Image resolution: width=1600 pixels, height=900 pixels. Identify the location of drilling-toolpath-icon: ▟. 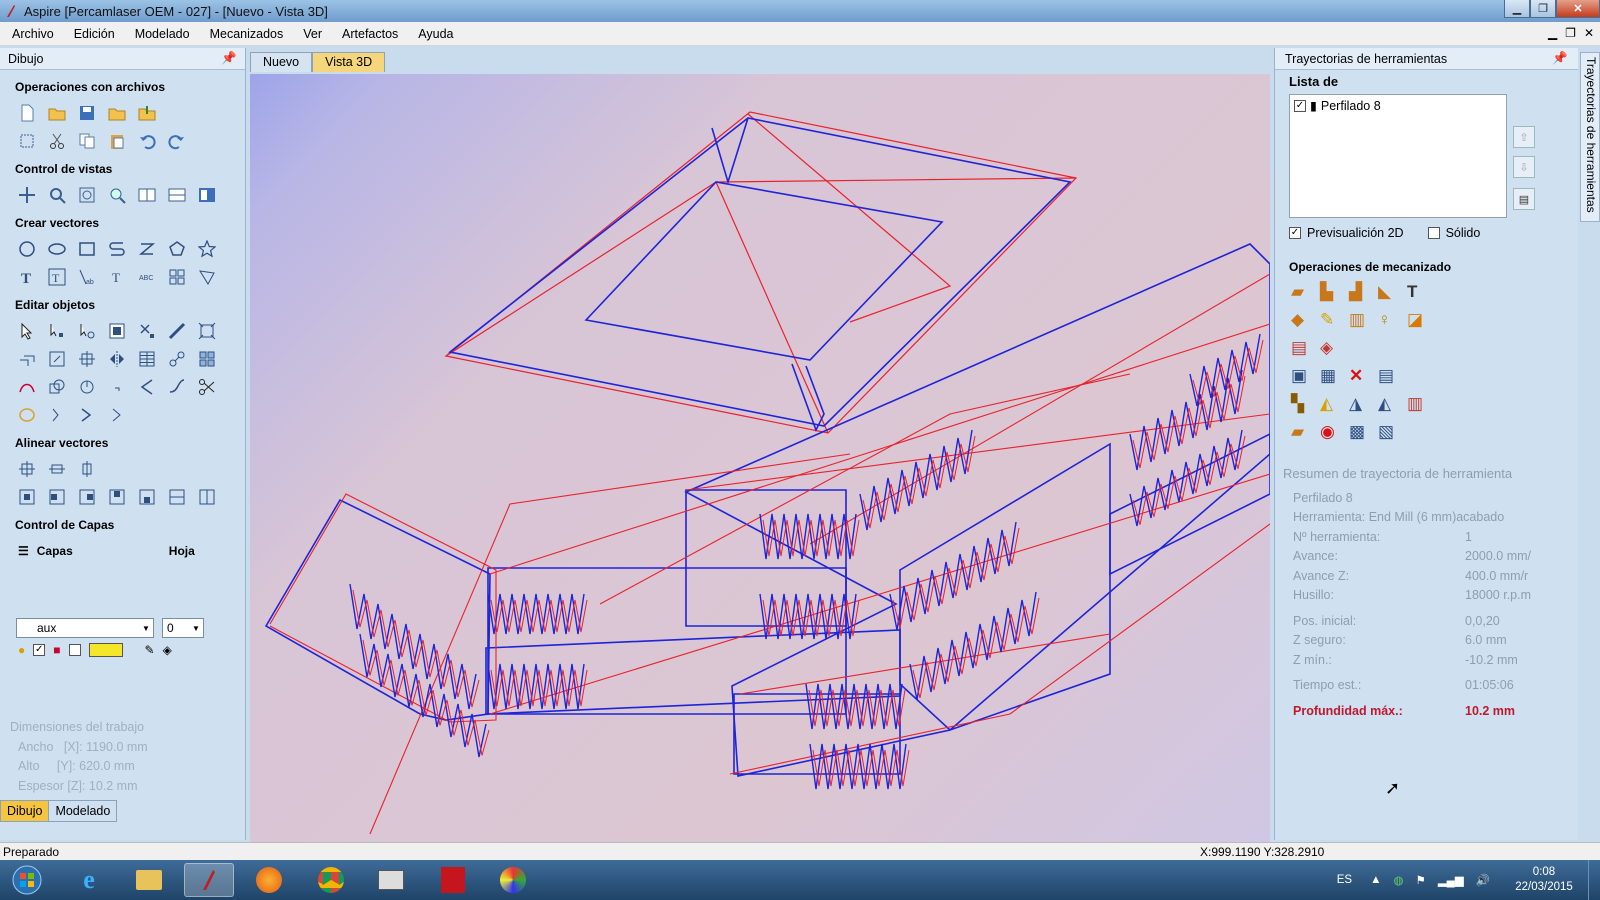
(1363, 296).